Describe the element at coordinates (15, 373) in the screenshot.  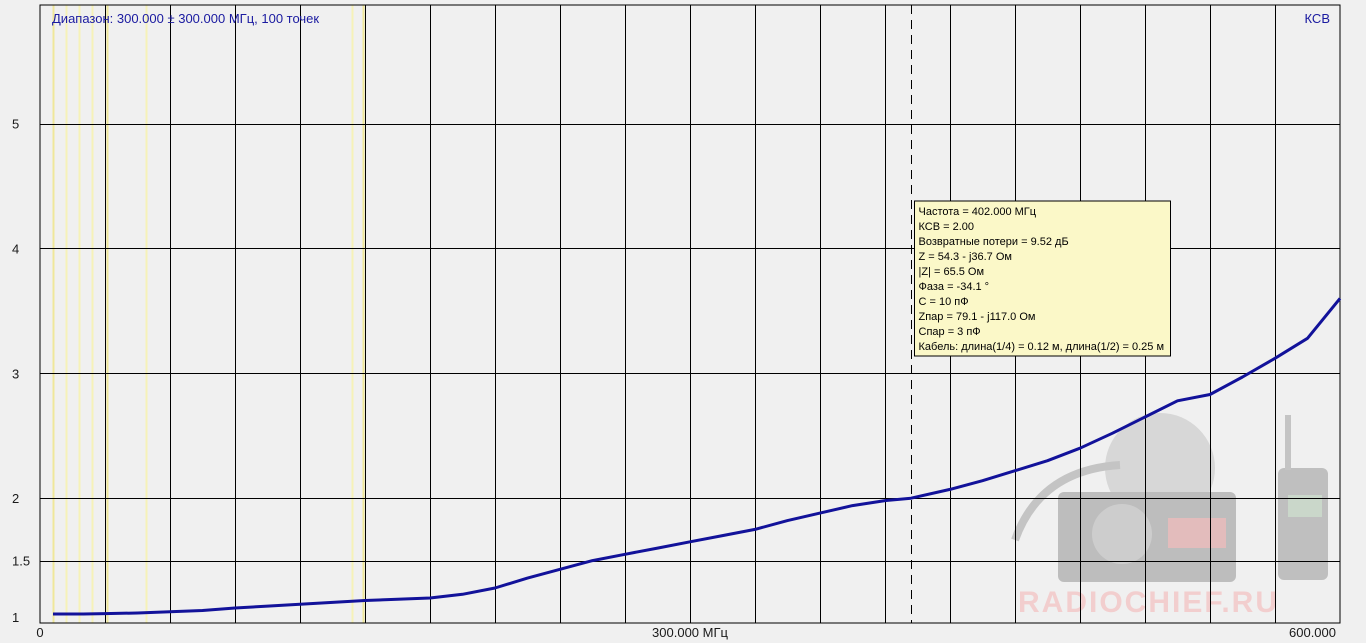
I see `y-tick-label: 3` at that location.